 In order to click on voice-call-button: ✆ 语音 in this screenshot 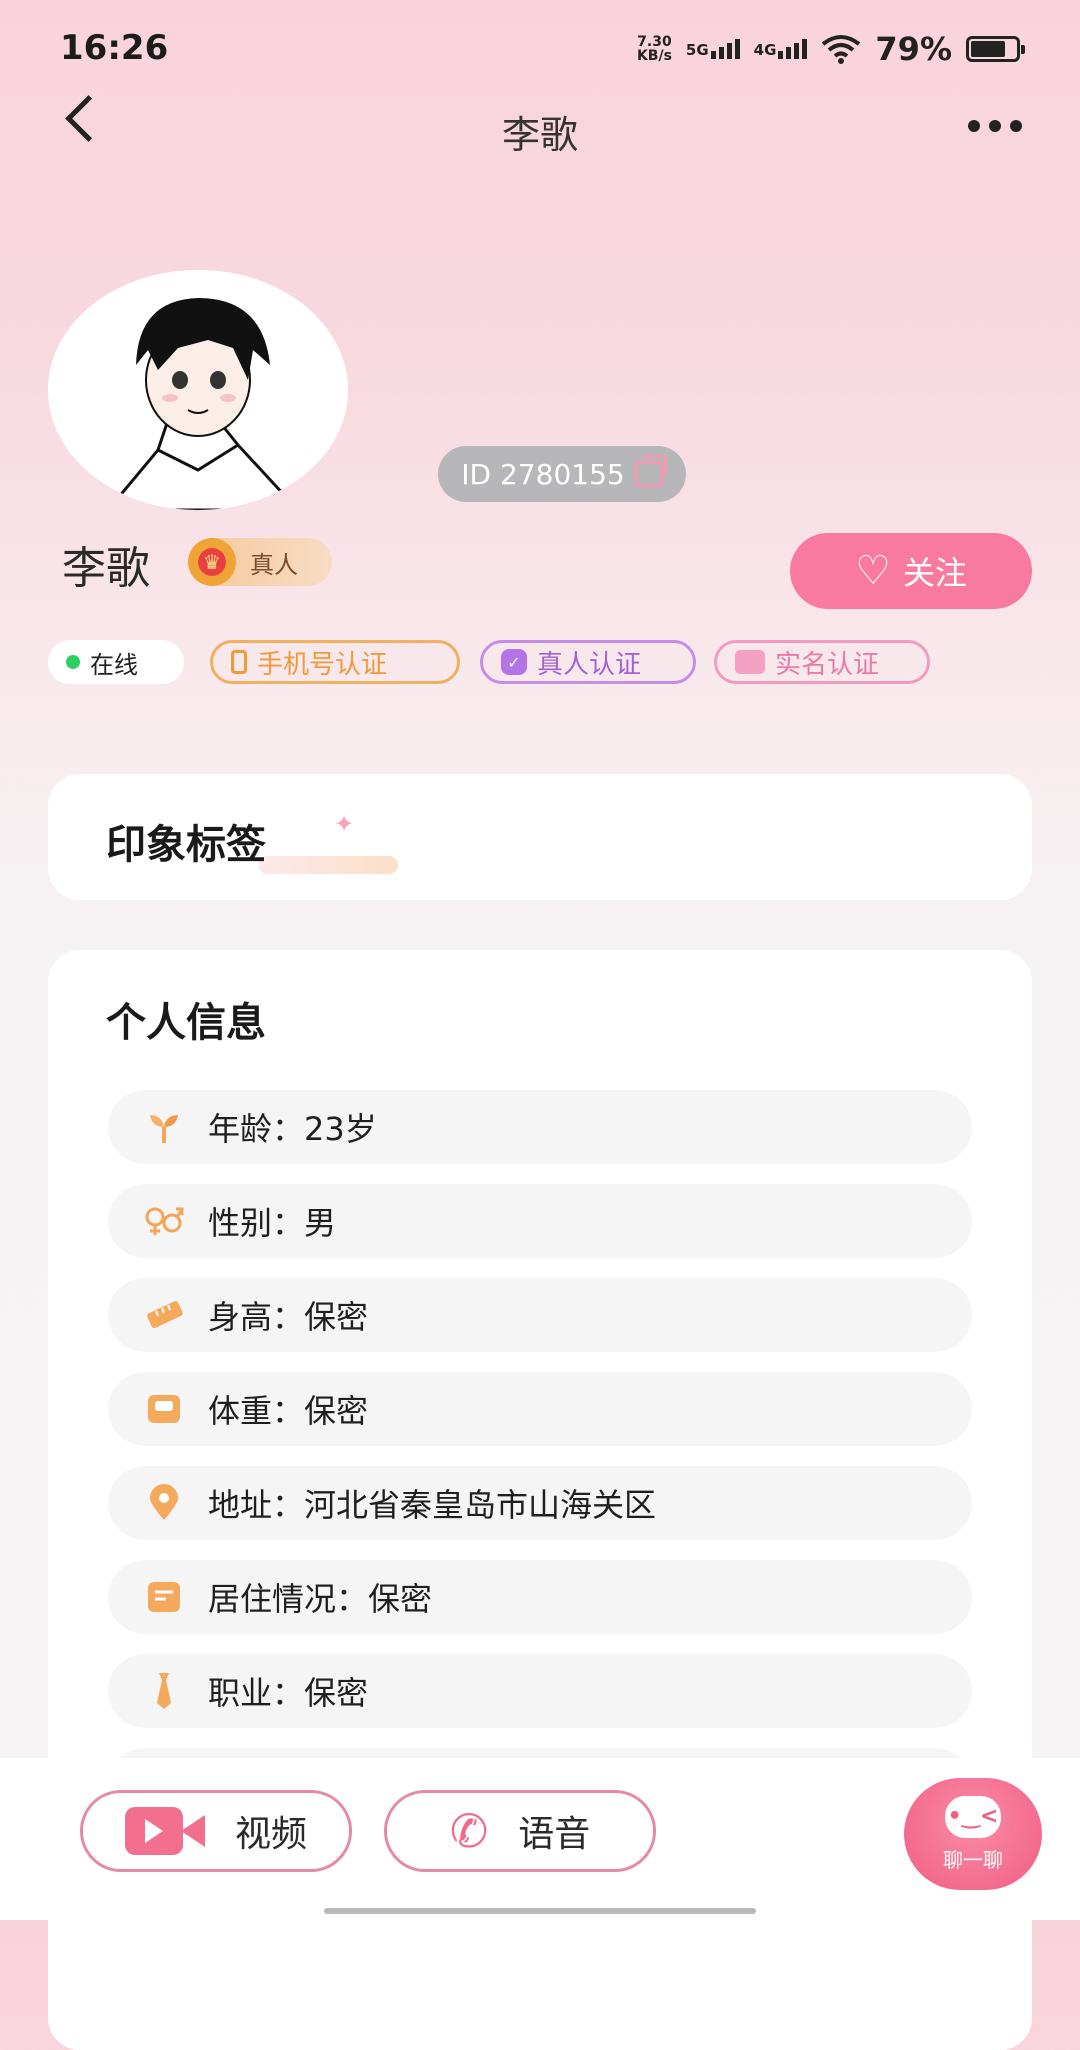, I will do `click(520, 1831)`.